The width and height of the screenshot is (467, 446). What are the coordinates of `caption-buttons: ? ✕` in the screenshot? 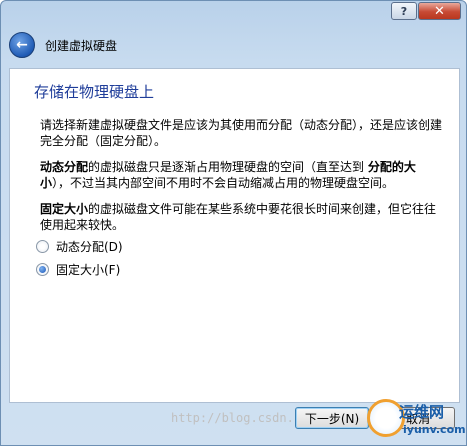 It's located at (426, 11).